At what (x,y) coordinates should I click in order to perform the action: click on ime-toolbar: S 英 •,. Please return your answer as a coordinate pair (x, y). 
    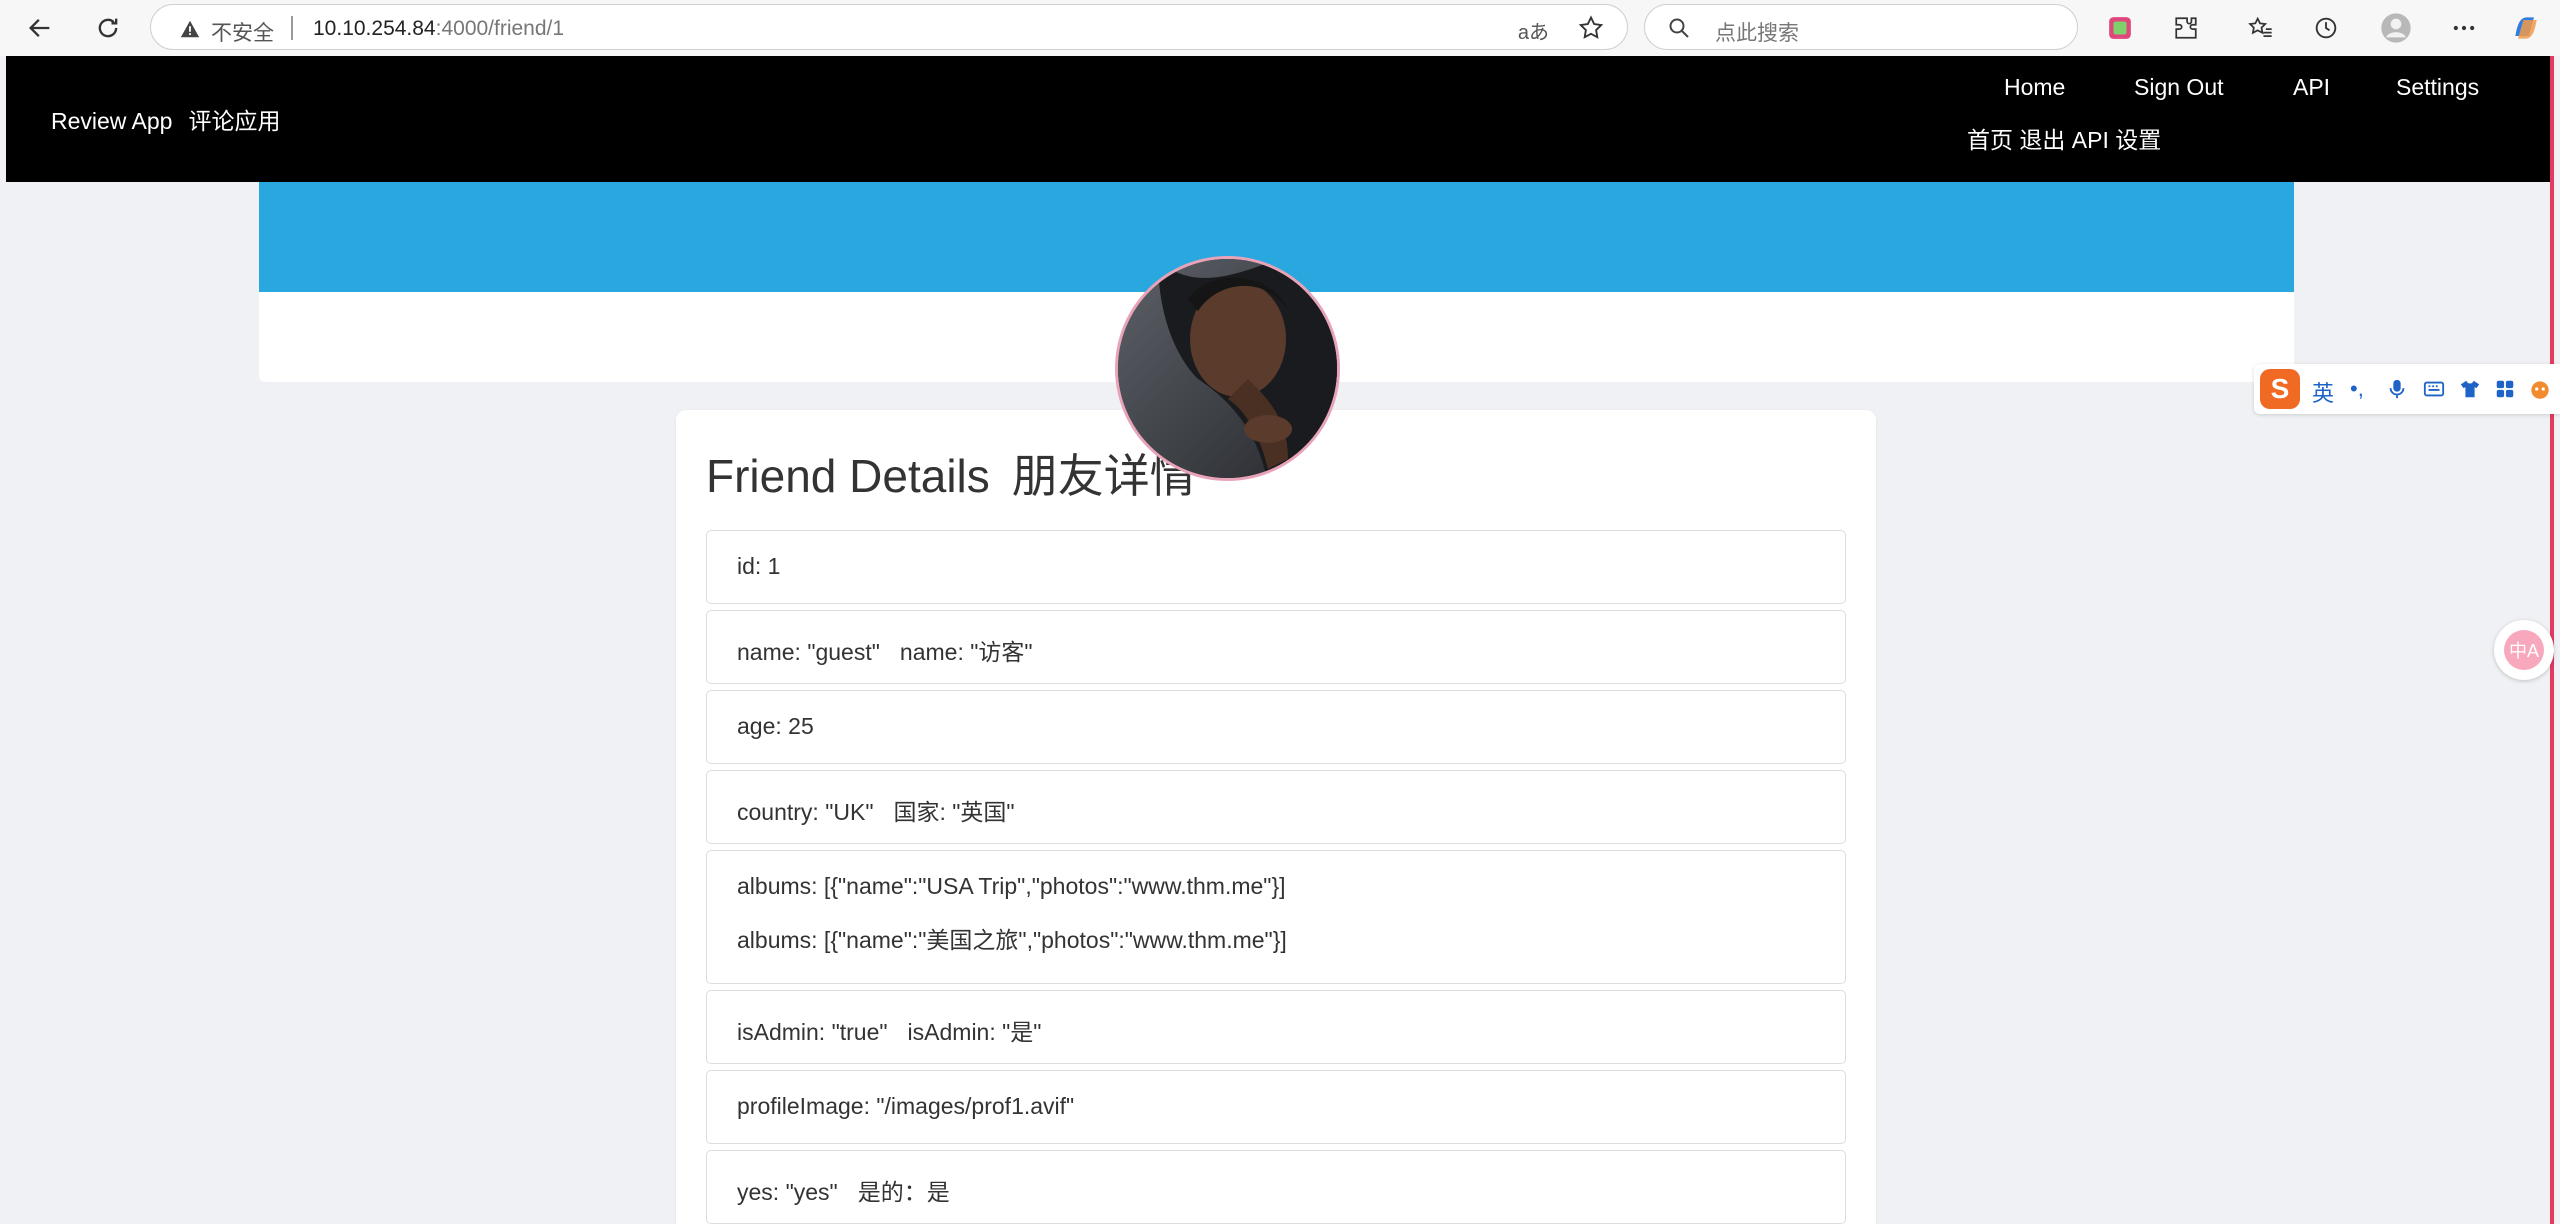
    Looking at the image, I should click on (2407, 389).